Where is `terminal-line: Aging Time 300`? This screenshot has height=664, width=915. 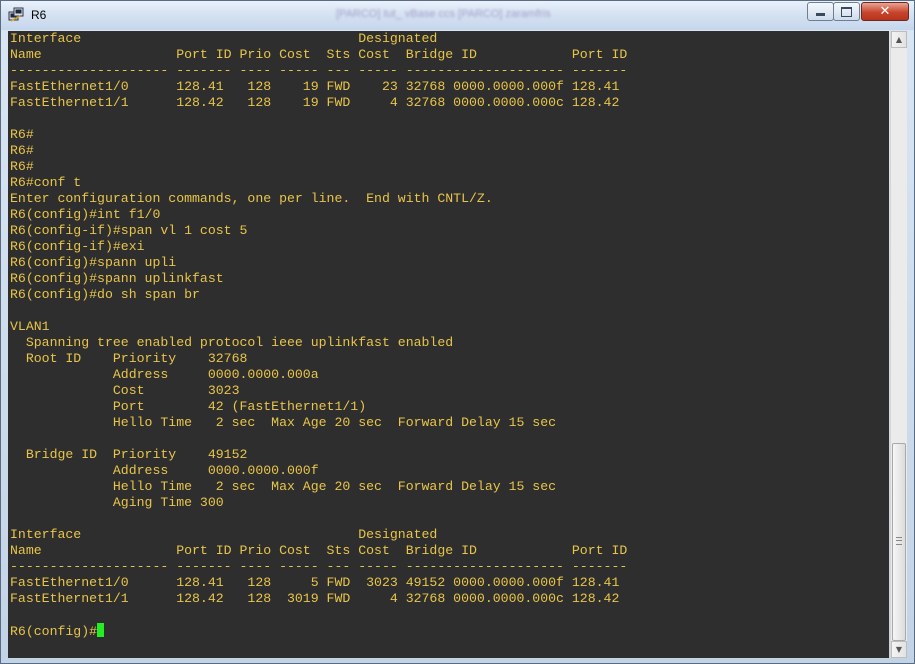 terminal-line: Aging Time 300 is located at coordinates (117, 502).